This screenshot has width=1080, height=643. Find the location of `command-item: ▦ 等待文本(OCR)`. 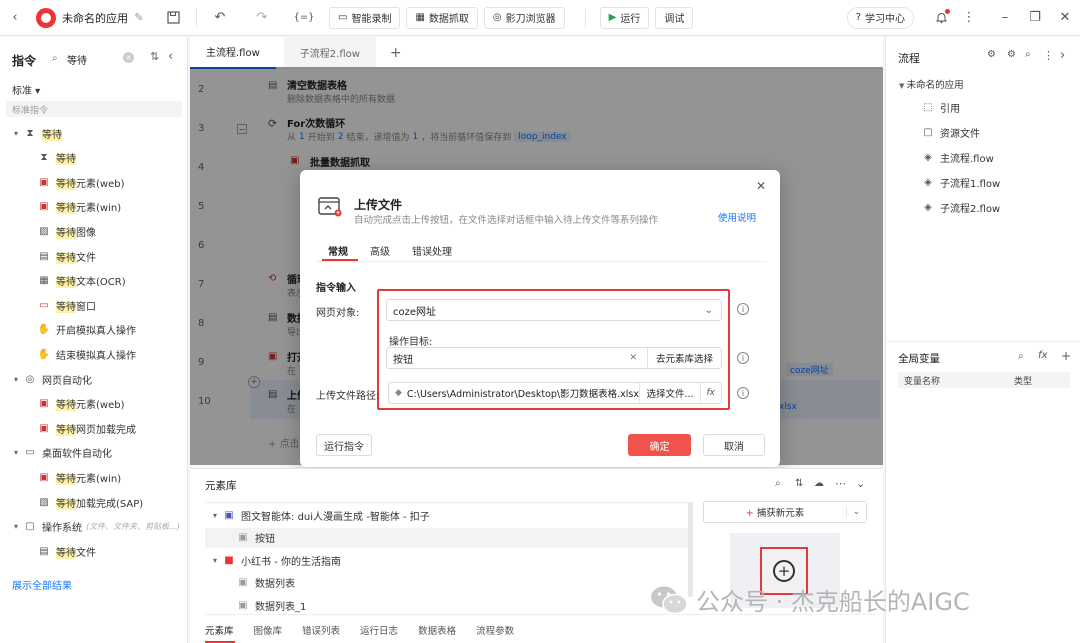

command-item: ▦ 等待文本(OCR) is located at coordinates (82, 281).